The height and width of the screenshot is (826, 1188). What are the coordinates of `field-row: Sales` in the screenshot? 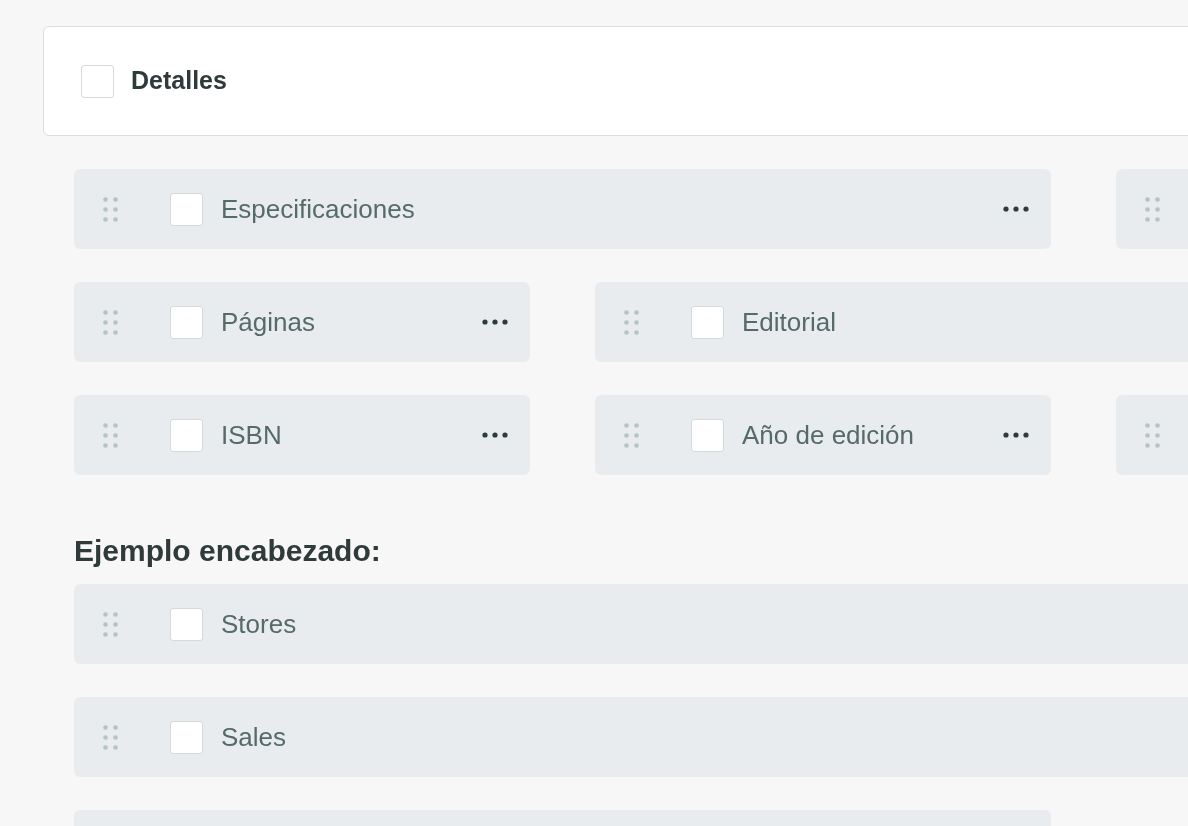 It's located at (631, 737).